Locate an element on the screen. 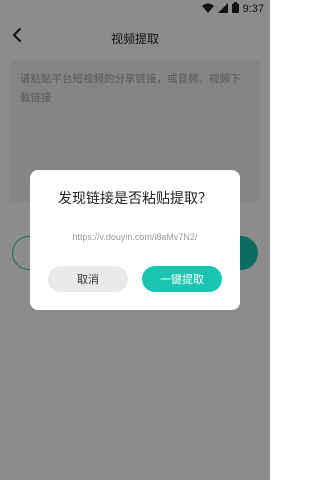  one-click-extract-button: 一键提取 is located at coordinates (182, 279).